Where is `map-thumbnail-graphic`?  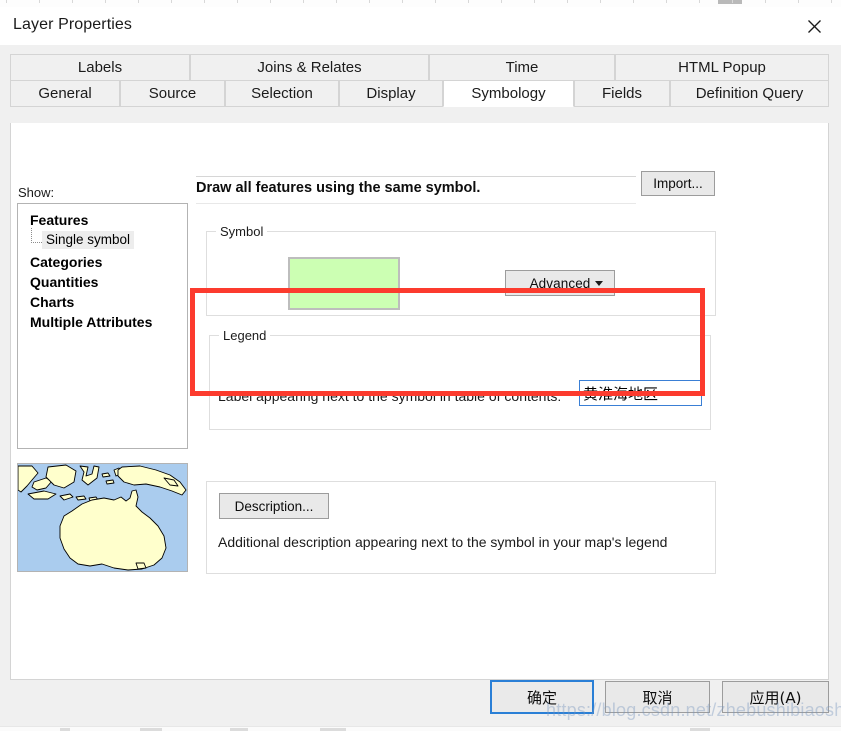
map-thumbnail-graphic is located at coordinates (102, 517).